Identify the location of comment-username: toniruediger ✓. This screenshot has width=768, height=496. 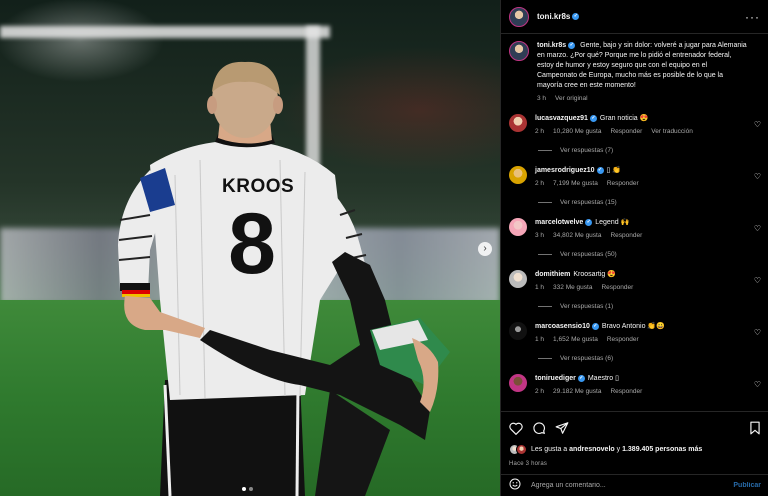
(560, 378).